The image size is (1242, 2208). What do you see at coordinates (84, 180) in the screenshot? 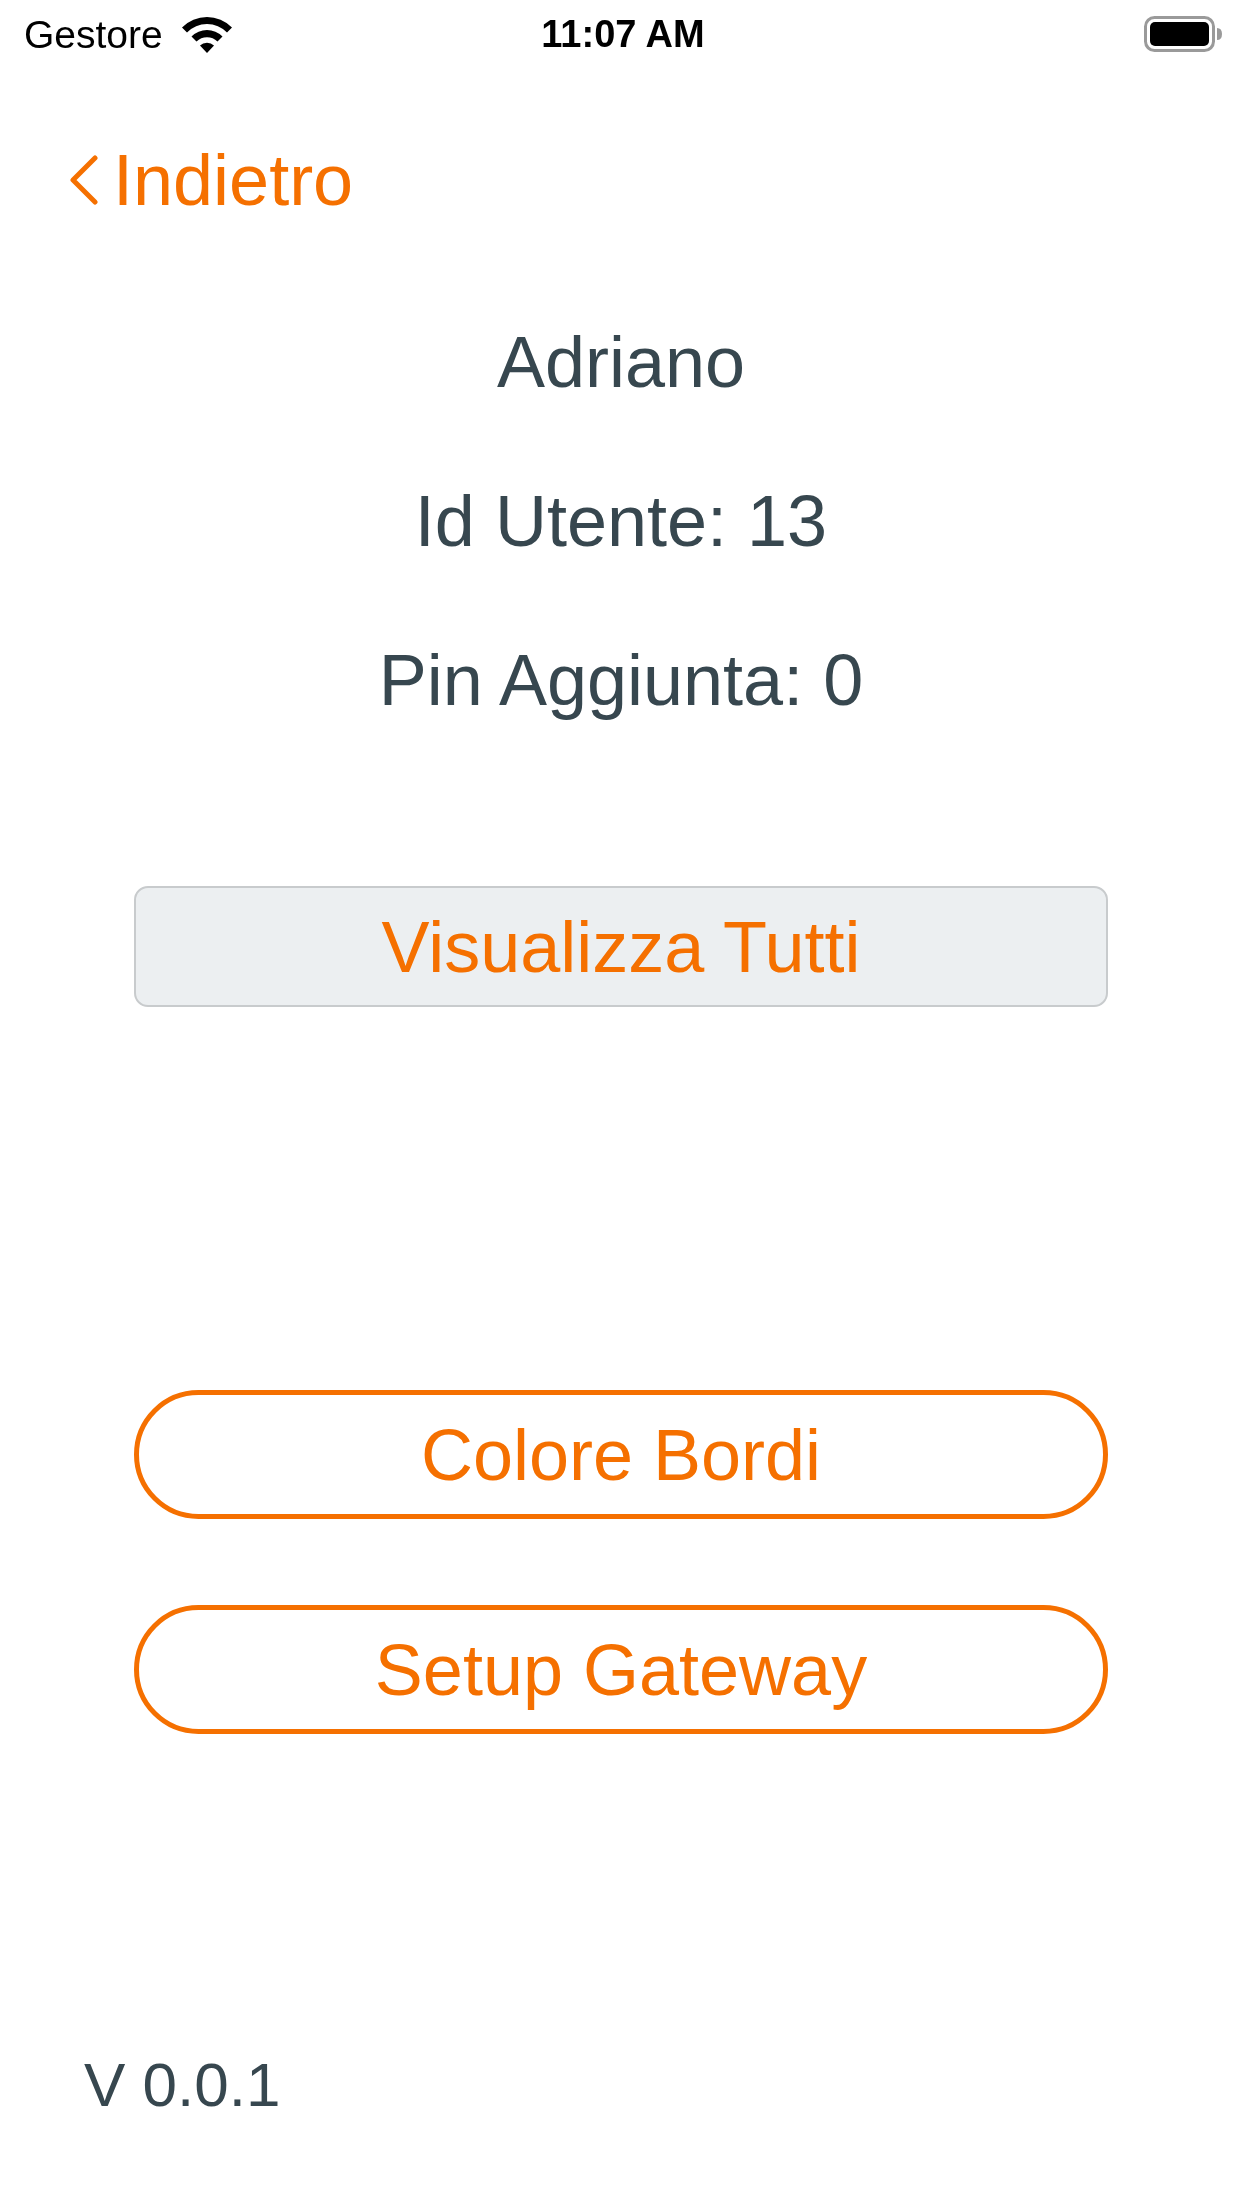
I see `chevron-left-icon` at bounding box center [84, 180].